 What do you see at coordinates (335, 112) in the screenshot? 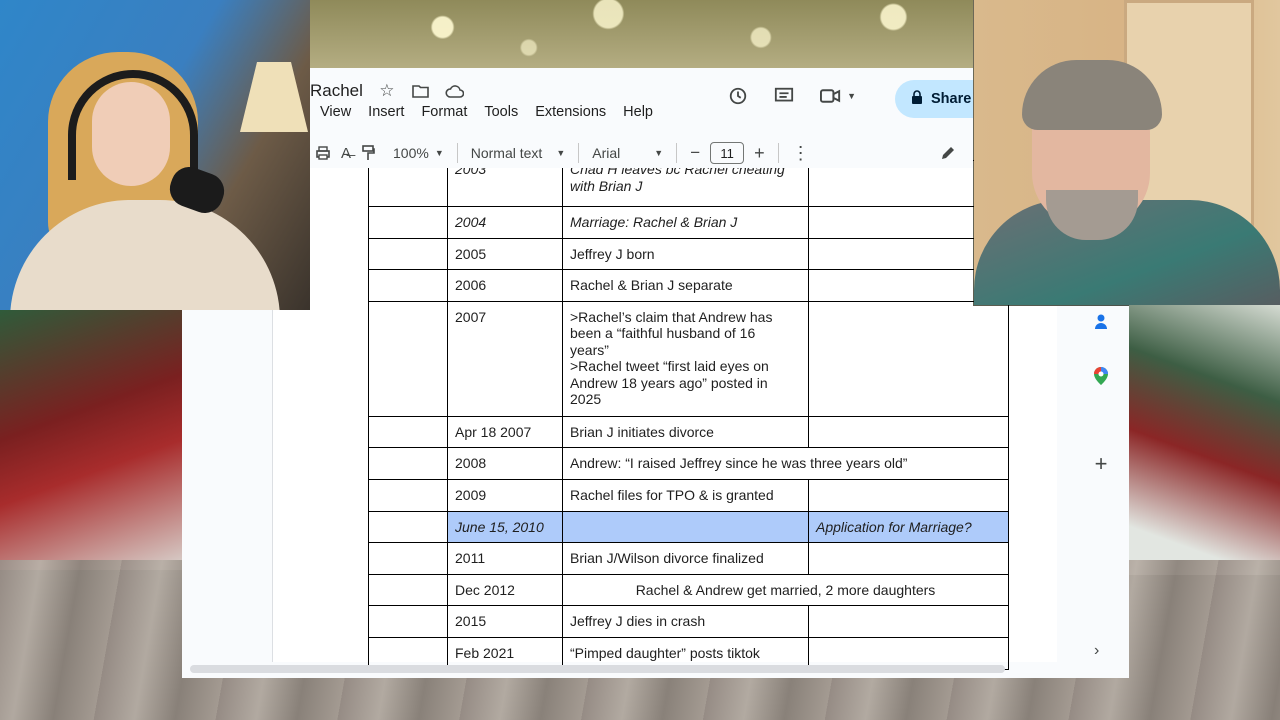
I see `menu-view: View` at bounding box center [335, 112].